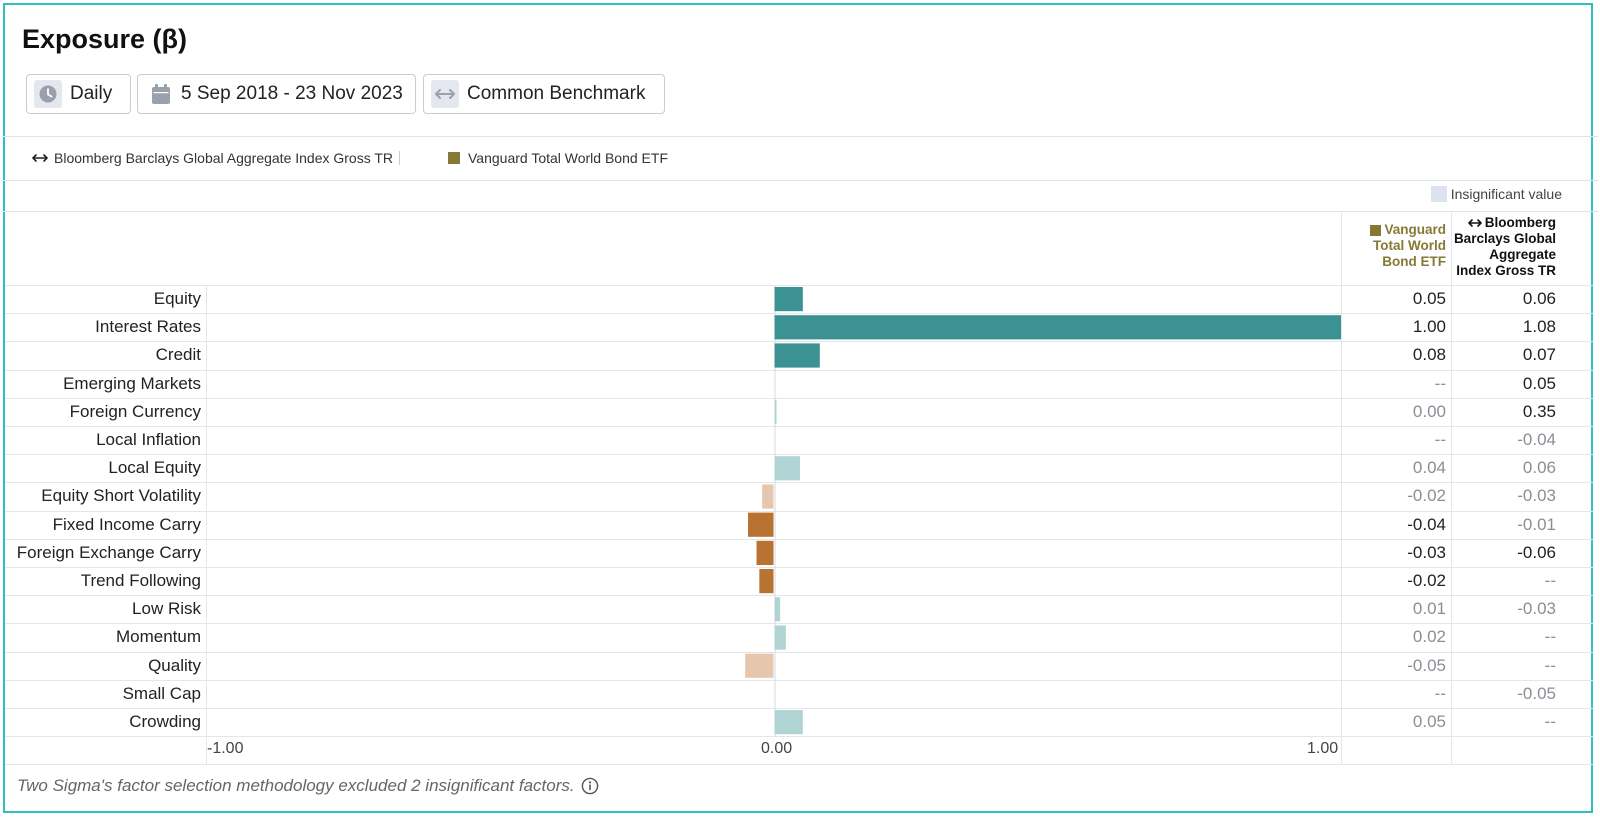 Image resolution: width=1600 pixels, height=819 pixels. Describe the element at coordinates (777, 748) in the screenshot. I see `x-tick-label: 0.00` at that location.